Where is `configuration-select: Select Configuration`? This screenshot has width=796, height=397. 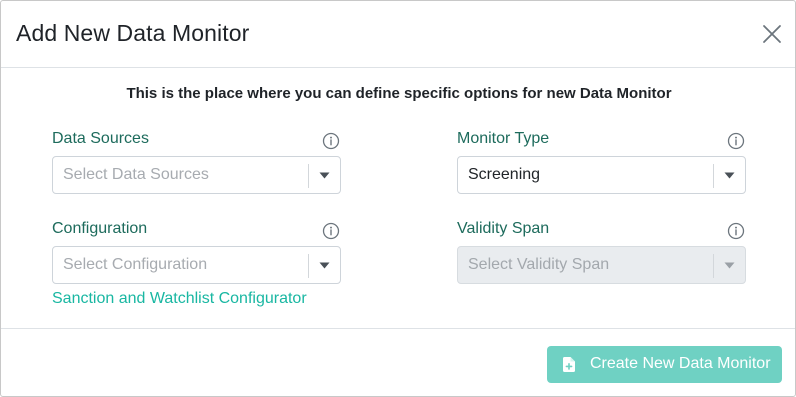 configuration-select: Select Configuration is located at coordinates (196, 265).